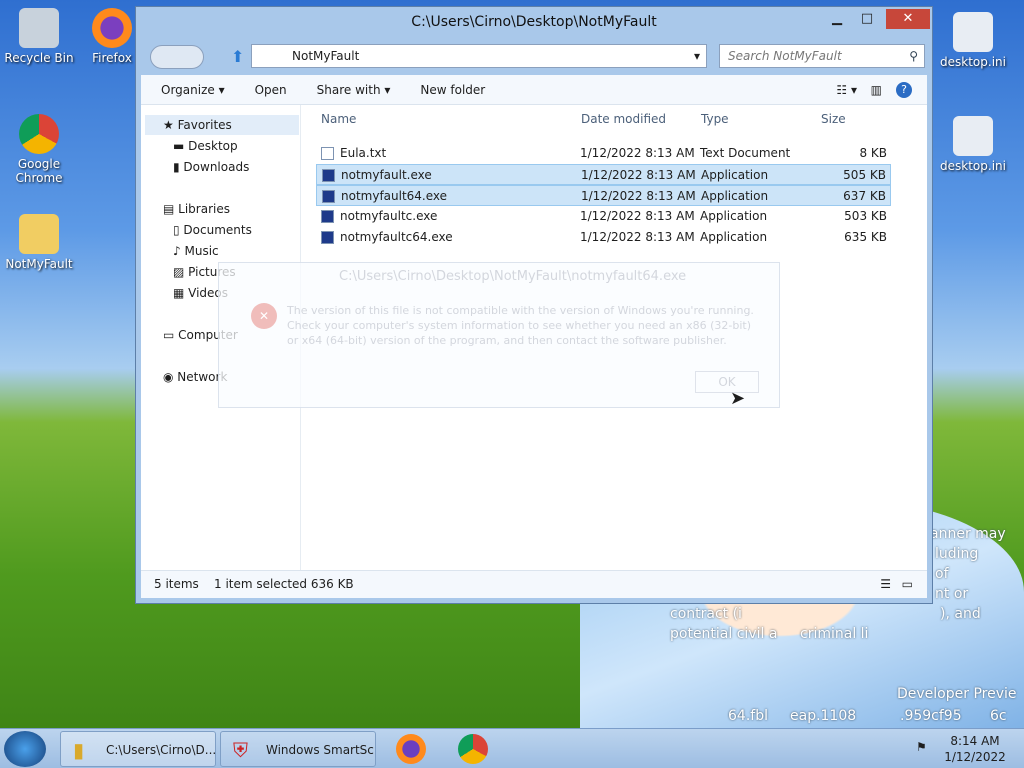  Describe the element at coordinates (240, 750) in the screenshot. I see `shield-error-icon: ⛨` at that location.